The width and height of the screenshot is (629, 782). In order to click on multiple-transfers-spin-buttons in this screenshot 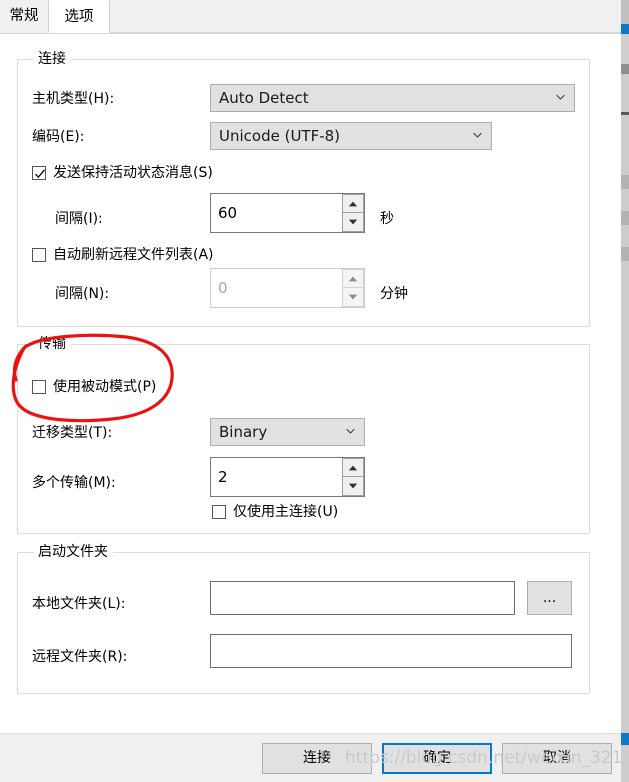, I will do `click(353, 477)`.